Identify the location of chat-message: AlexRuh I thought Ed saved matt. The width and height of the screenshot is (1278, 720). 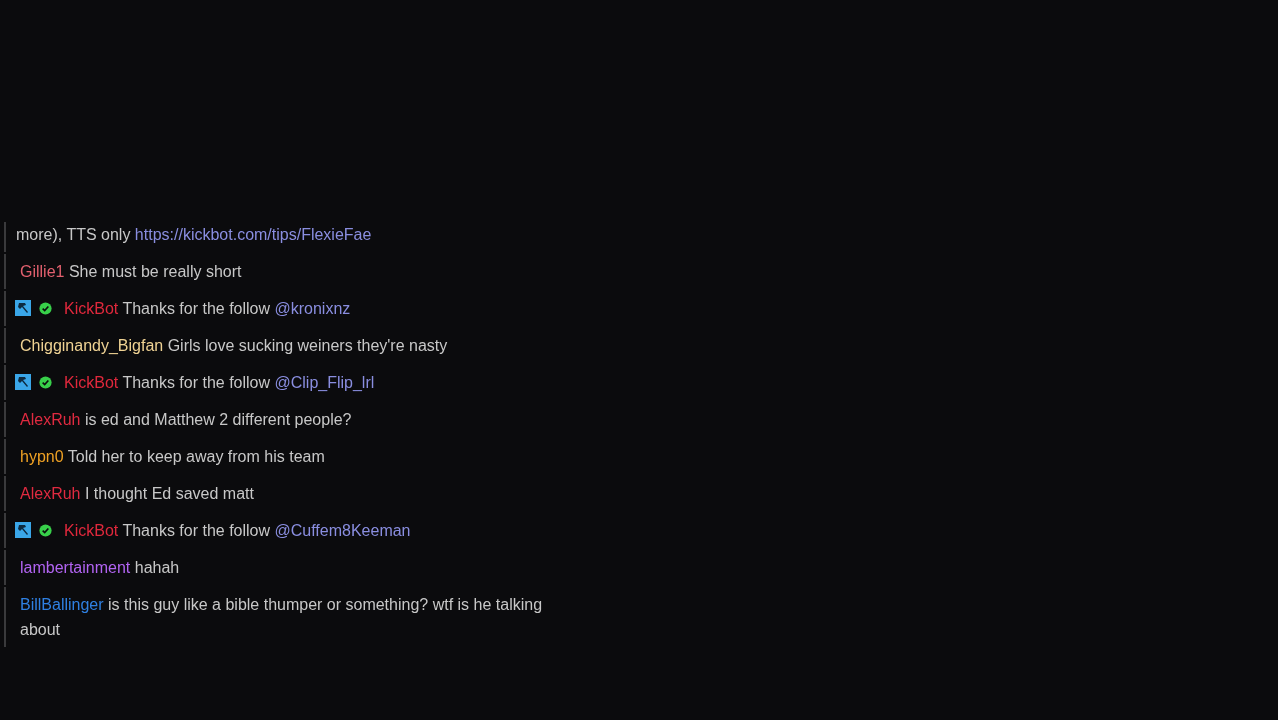
(137, 493).